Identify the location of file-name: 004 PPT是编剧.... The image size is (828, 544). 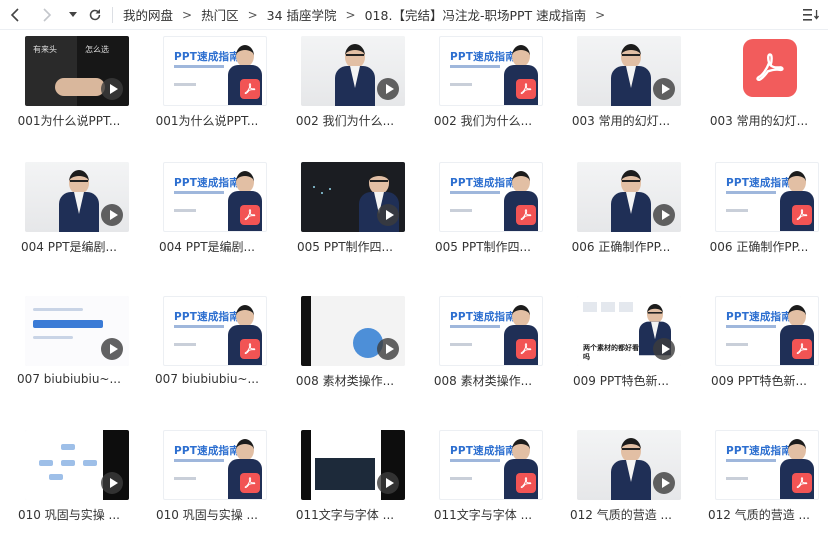
(207, 247).